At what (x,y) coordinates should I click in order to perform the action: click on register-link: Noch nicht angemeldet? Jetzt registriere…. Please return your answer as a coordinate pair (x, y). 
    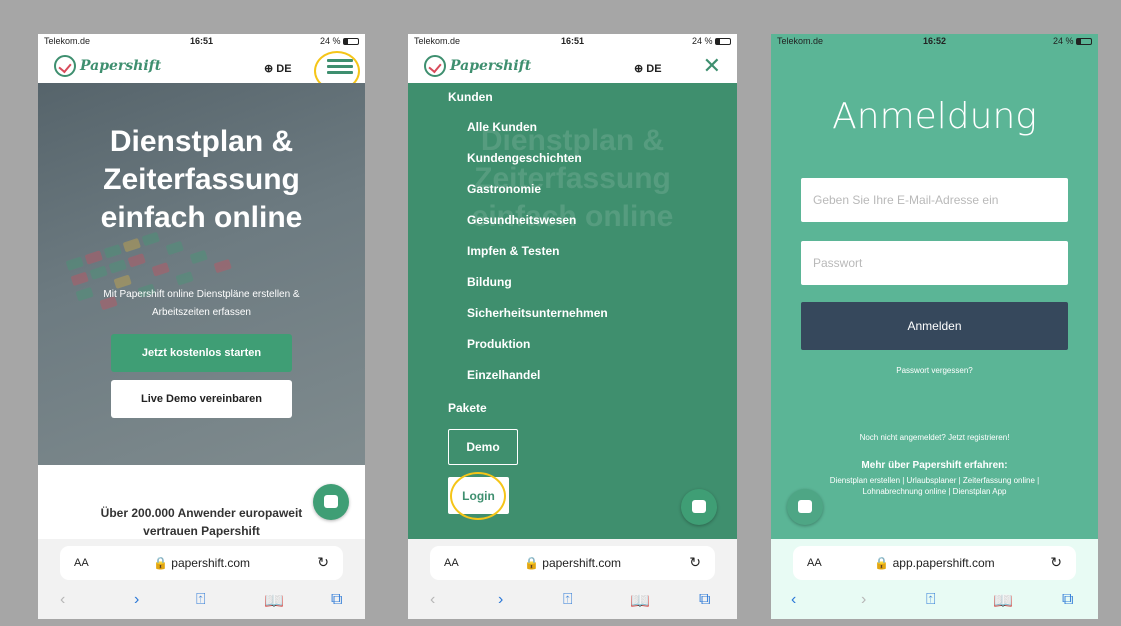
    Looking at the image, I should click on (934, 437).